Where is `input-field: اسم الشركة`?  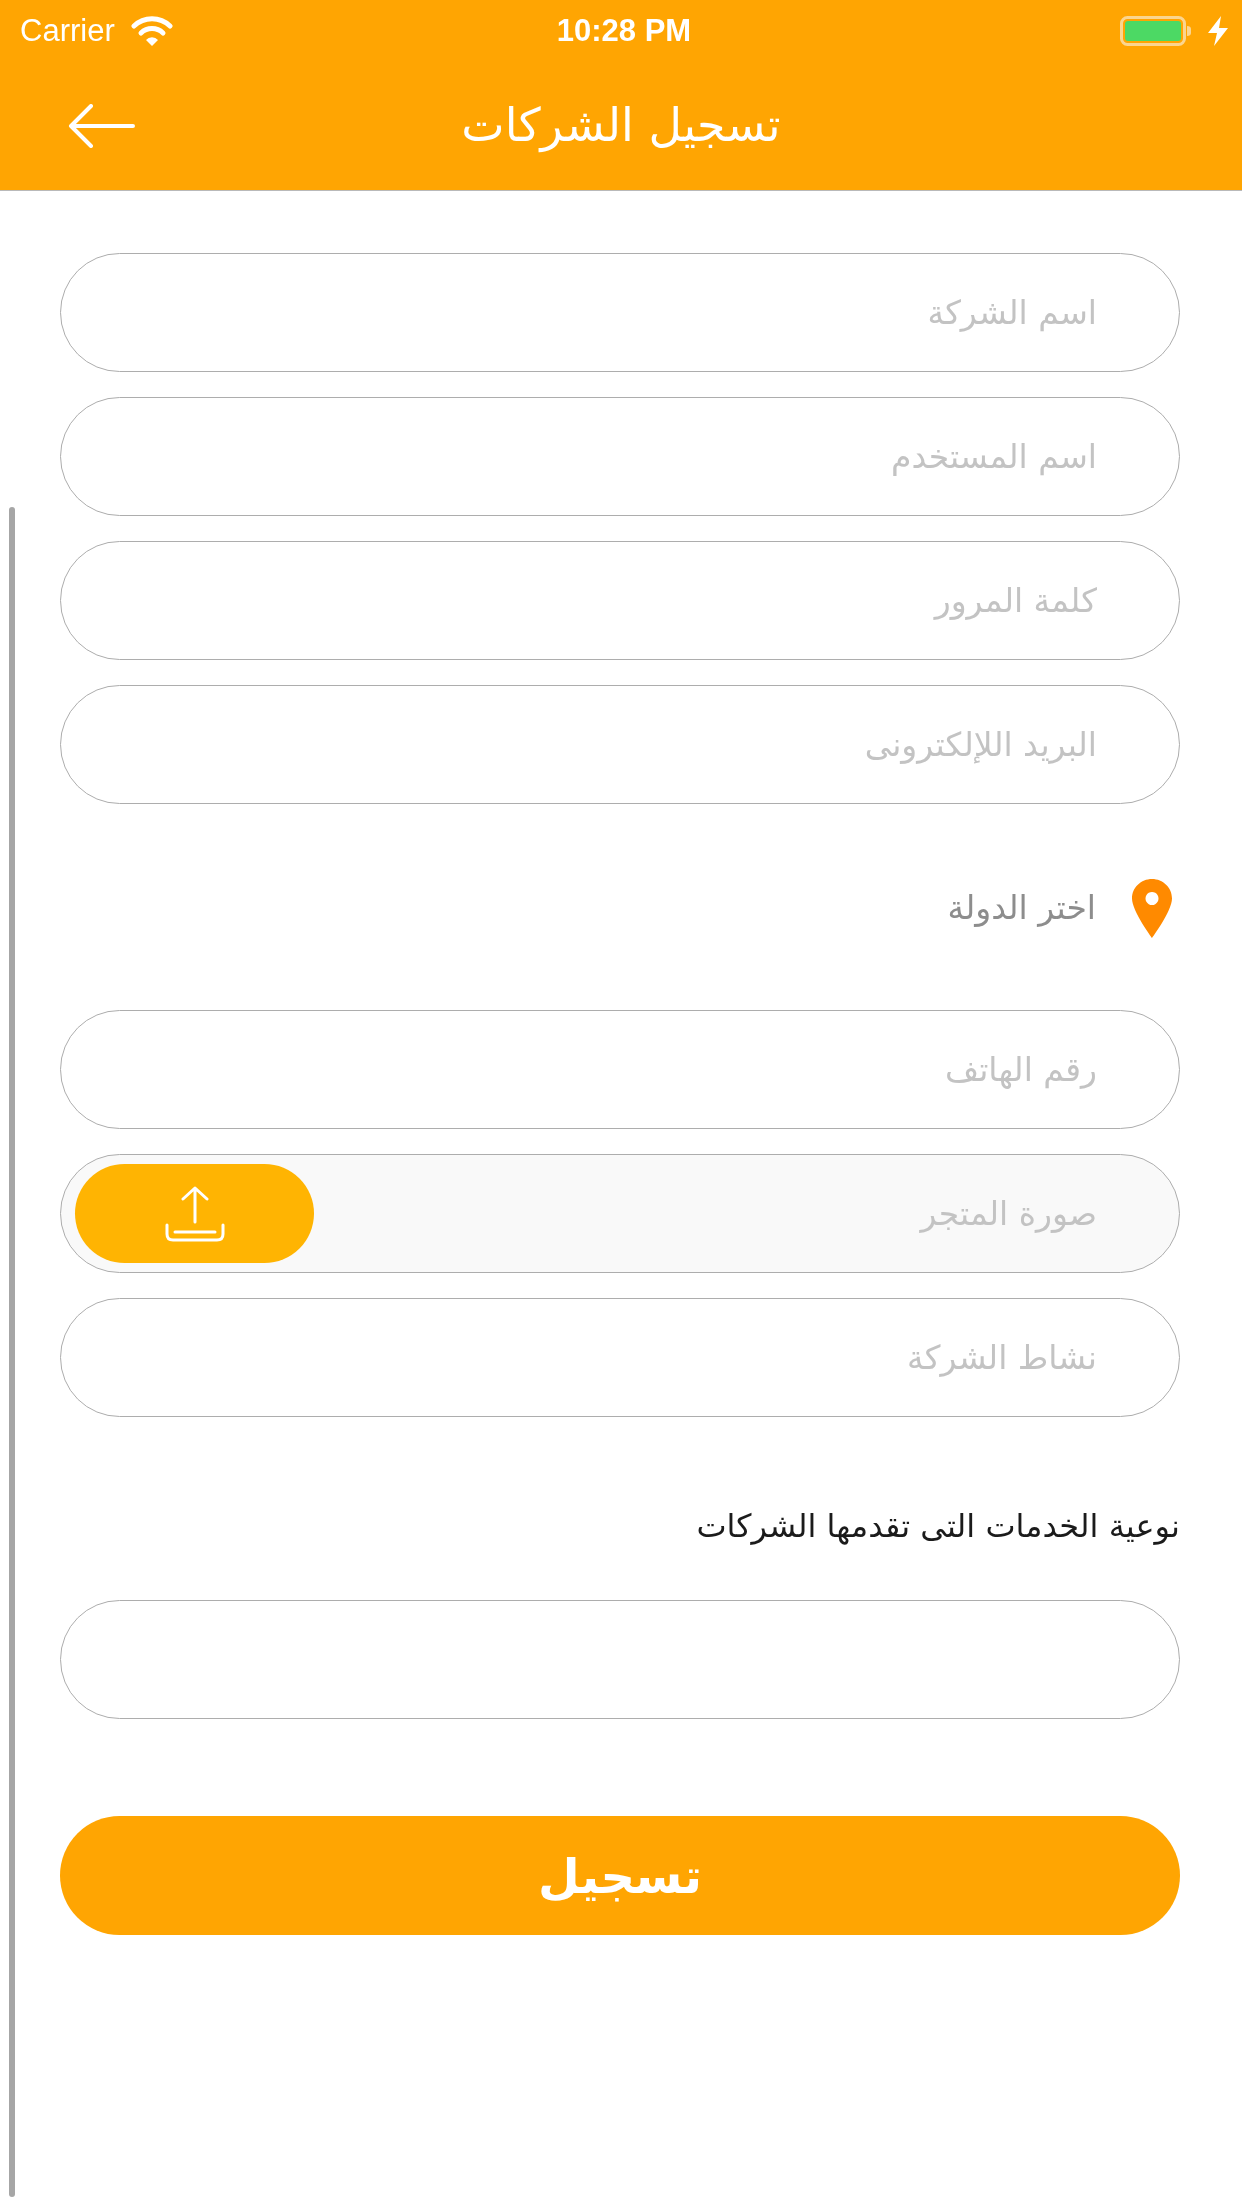
input-field: اسم الشركة is located at coordinates (620, 312).